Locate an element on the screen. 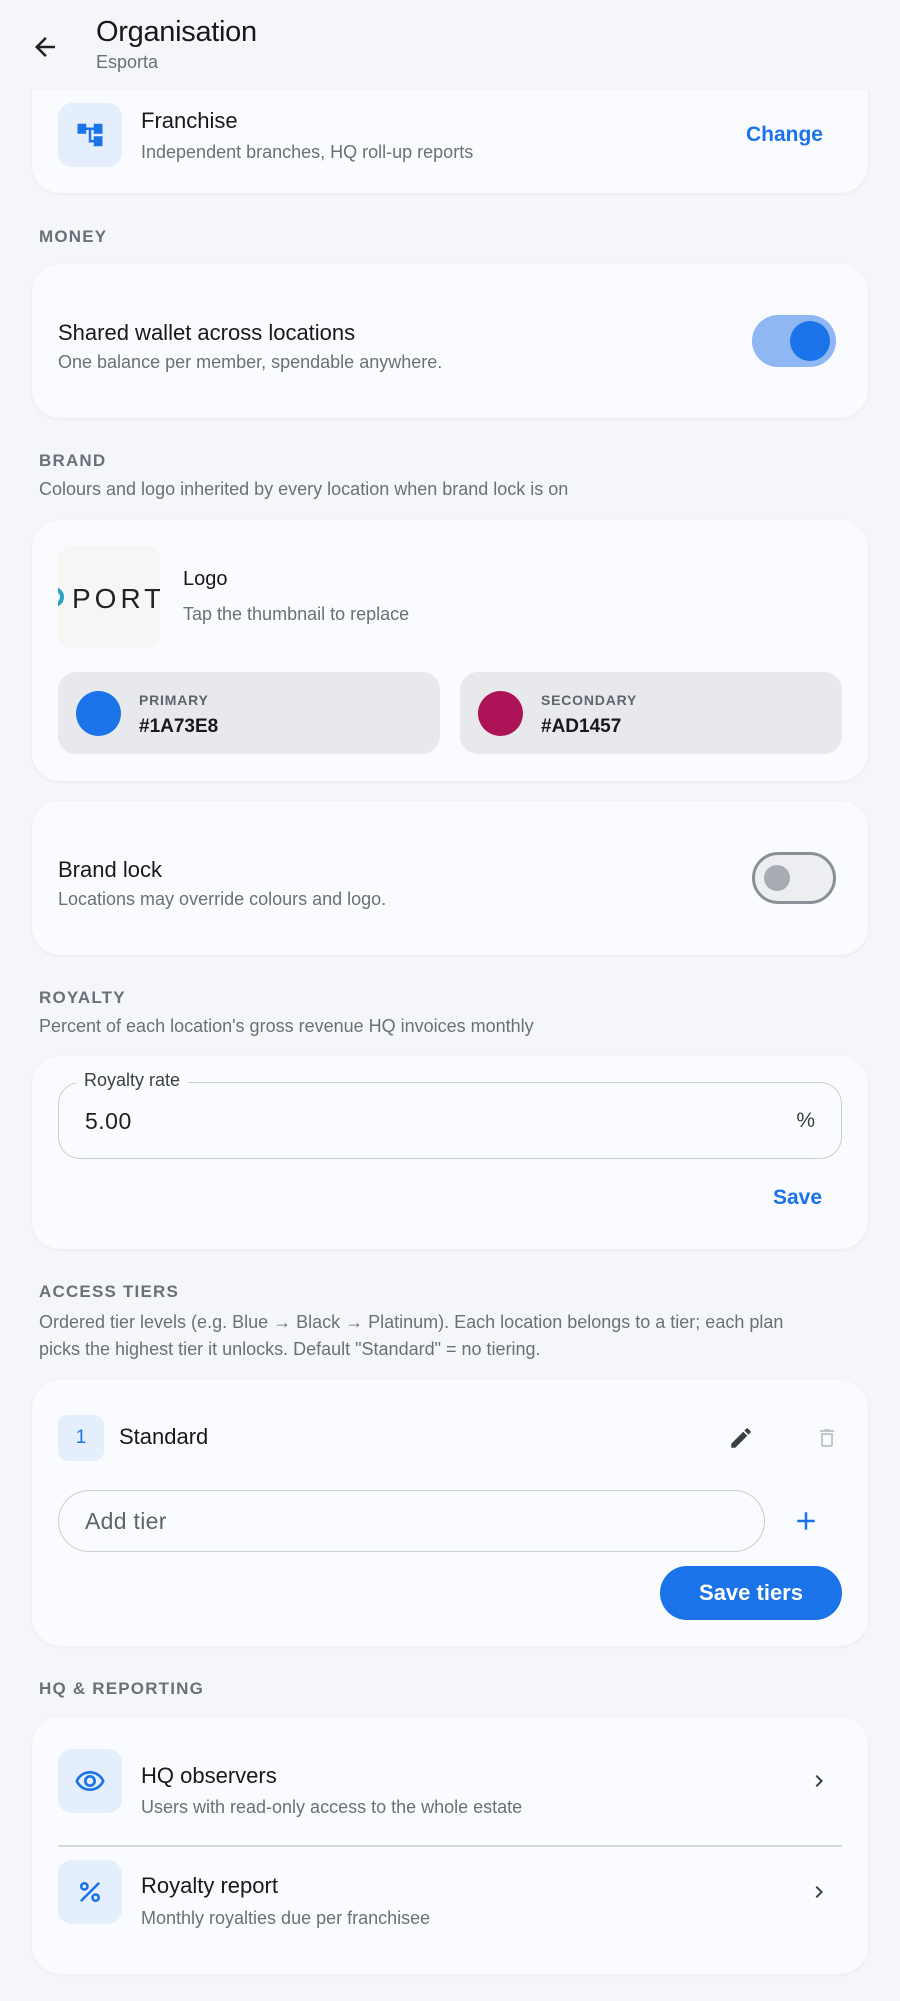  secondary-color-swatch: SECONDARY #AD1457 is located at coordinates (651, 713).